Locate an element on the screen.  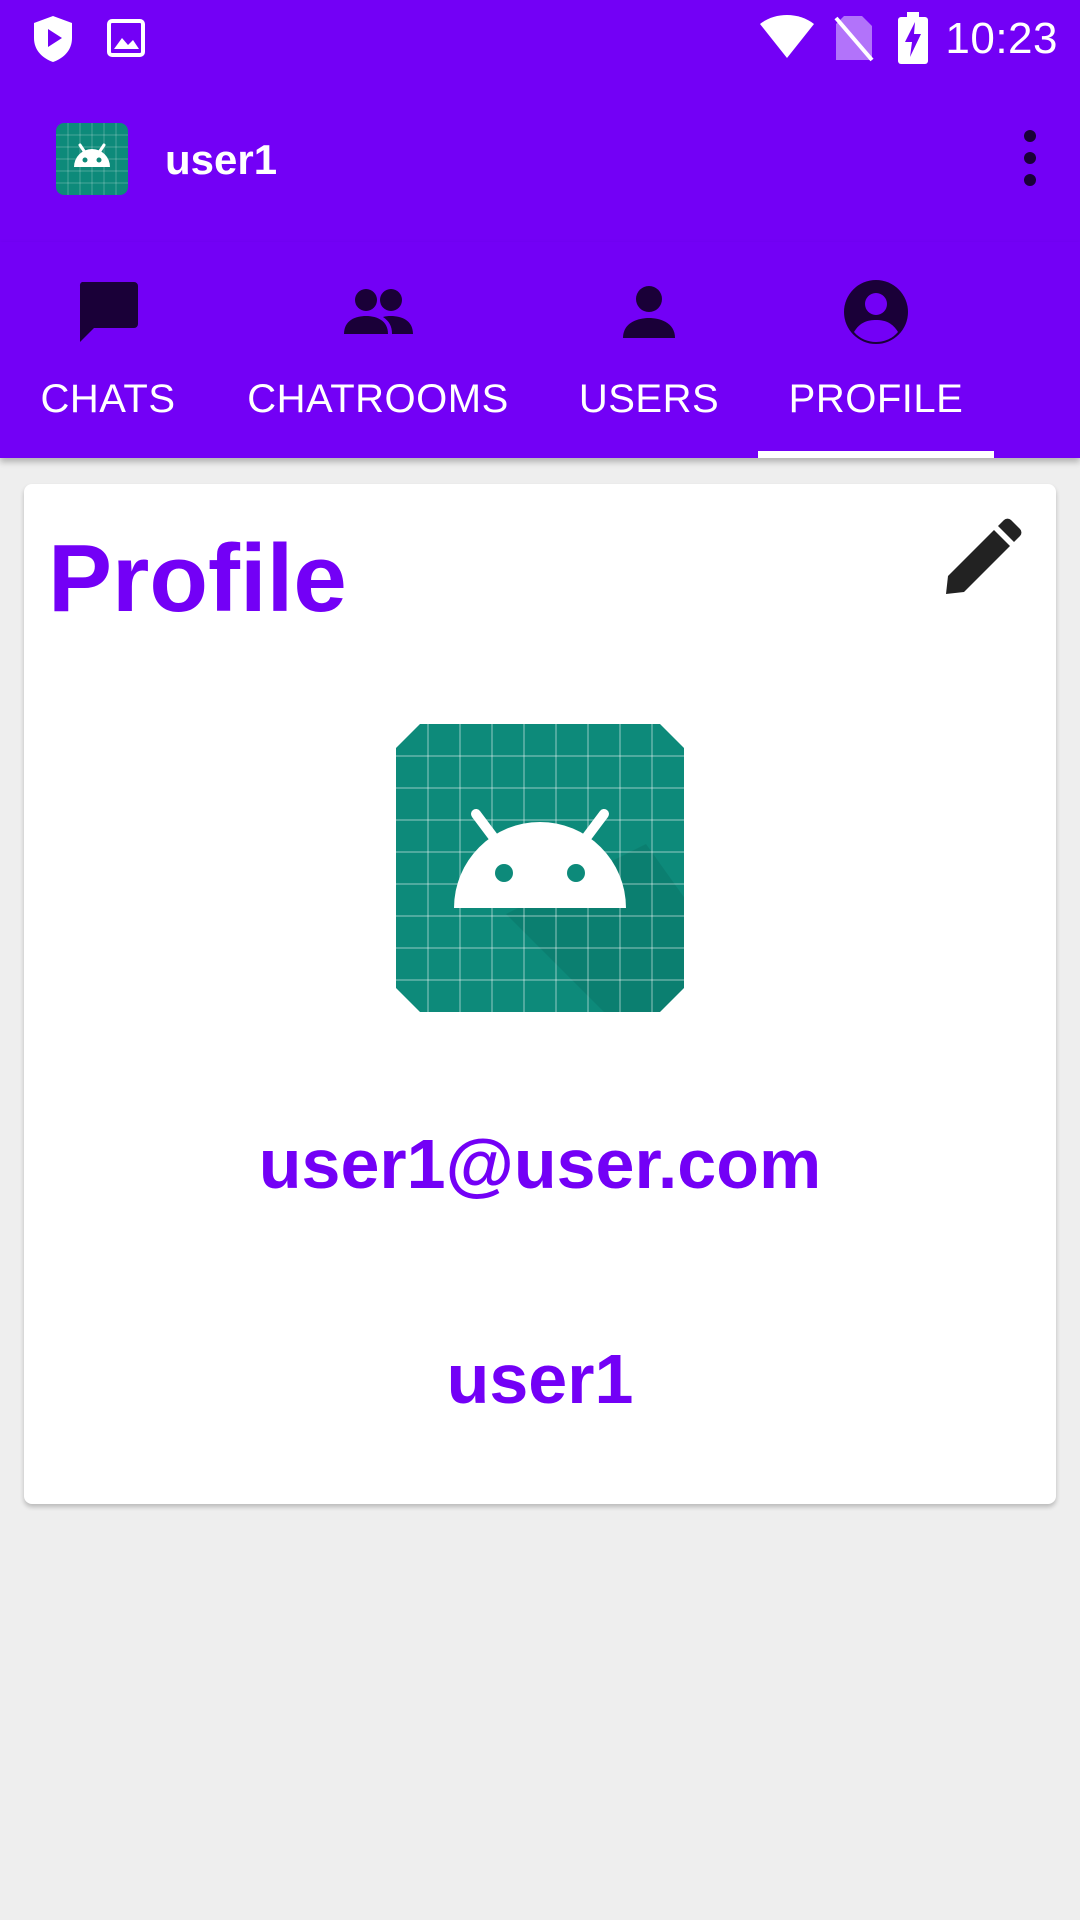
play-protect-icon is located at coordinates (53, 39).